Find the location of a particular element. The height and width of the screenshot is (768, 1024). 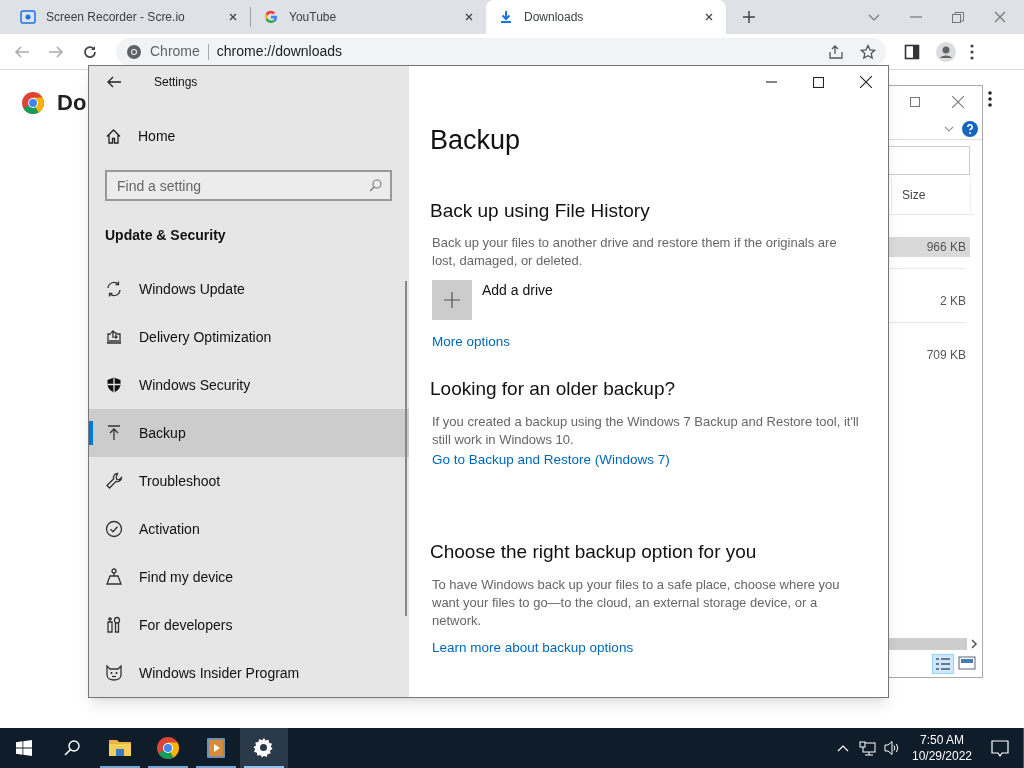

taskbar-app is located at coordinates (264, 748).